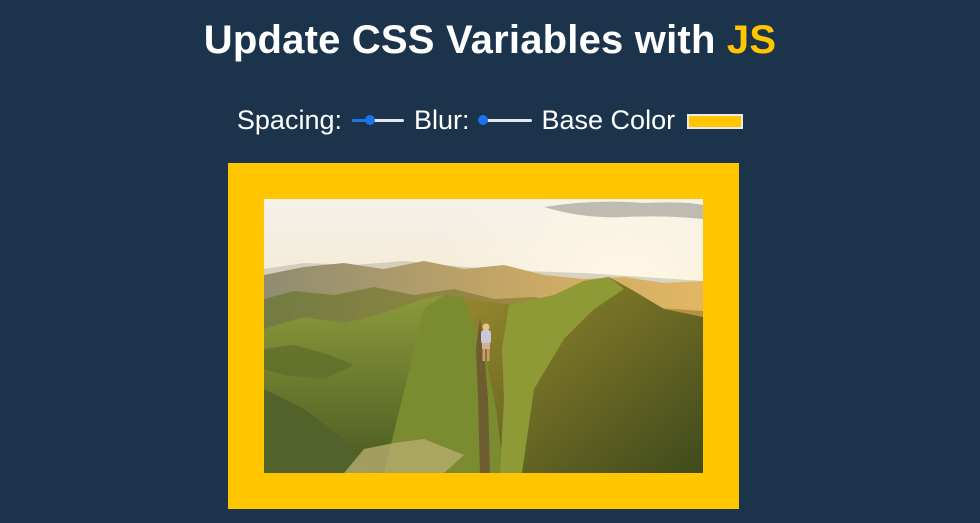 The width and height of the screenshot is (980, 523). I want to click on blur-slider-thumb, so click(483, 120).